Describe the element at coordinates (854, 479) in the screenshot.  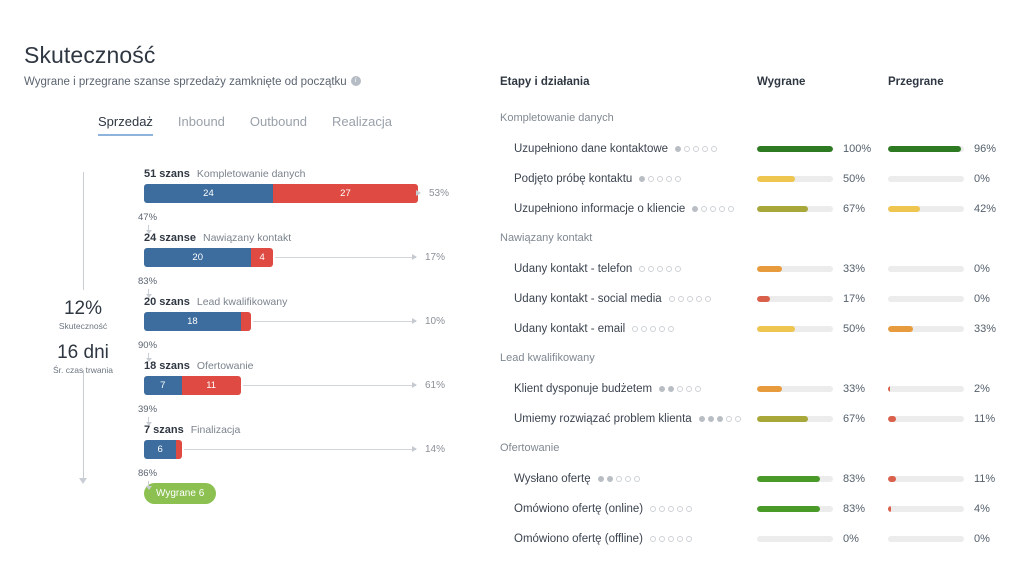
I see `activity-won-percent: 83%` at that location.